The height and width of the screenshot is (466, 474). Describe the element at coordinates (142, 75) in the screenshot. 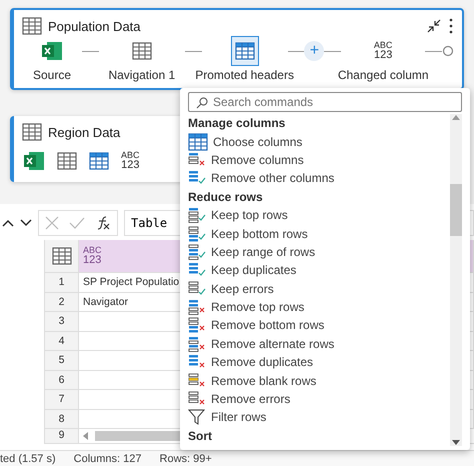

I see `step-label: Navigation 1` at that location.